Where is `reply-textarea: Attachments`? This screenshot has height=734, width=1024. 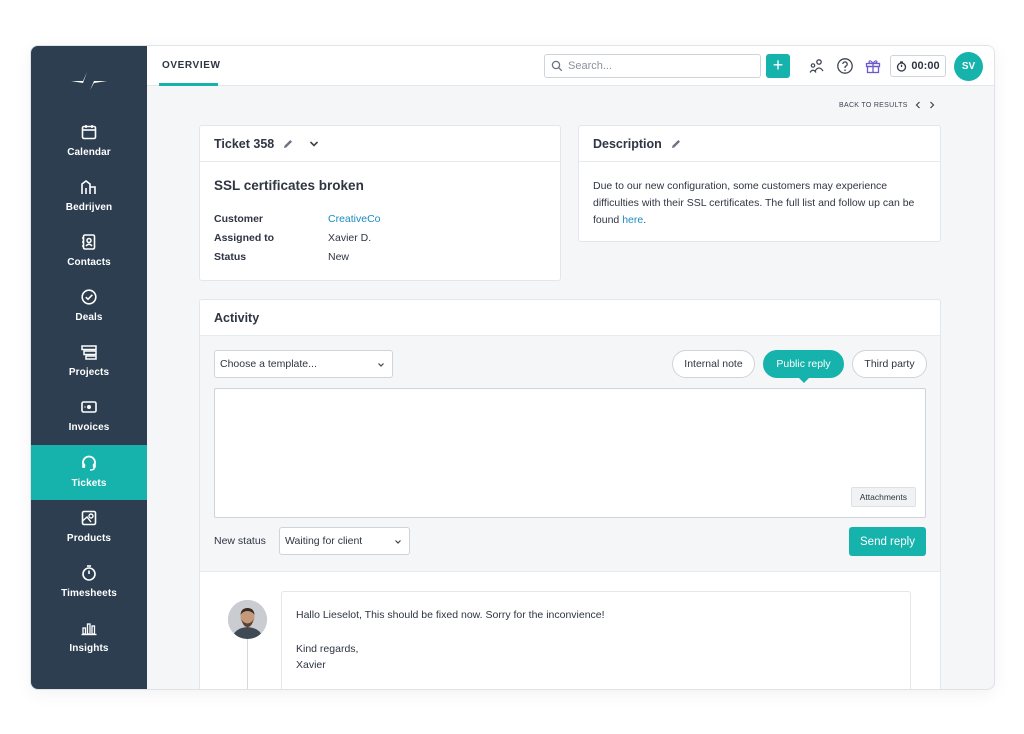
reply-textarea: Attachments is located at coordinates (570, 453).